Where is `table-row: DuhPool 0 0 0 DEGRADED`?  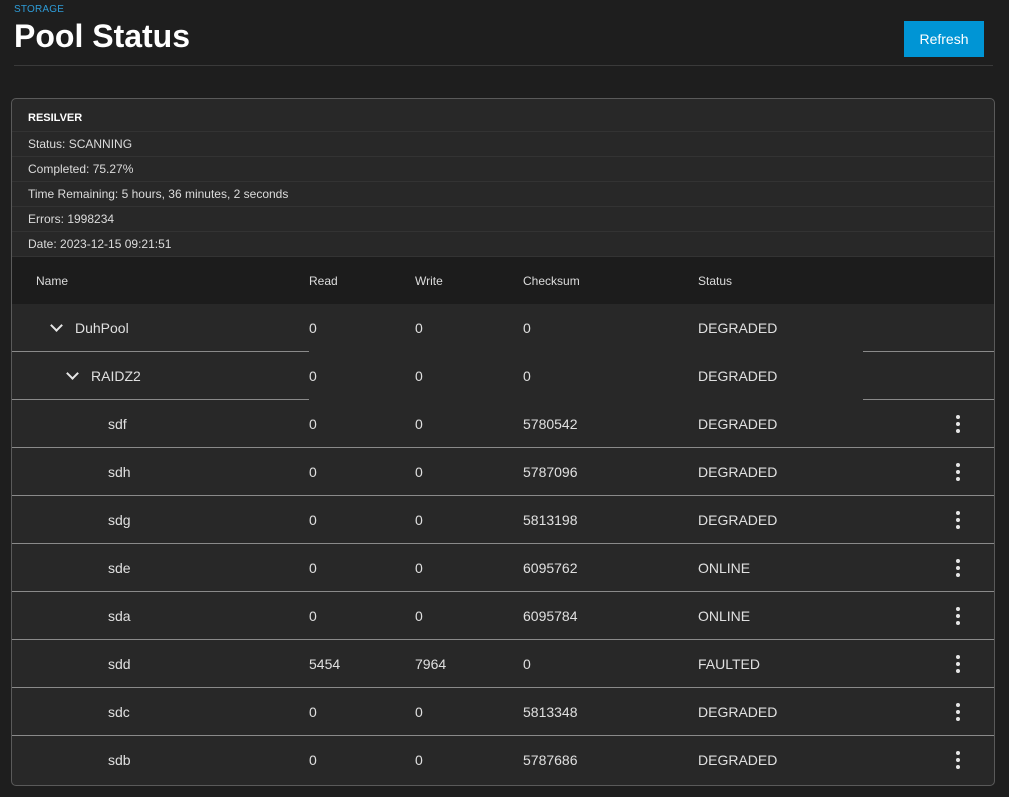 table-row: DuhPool 0 0 0 DEGRADED is located at coordinates (503, 328).